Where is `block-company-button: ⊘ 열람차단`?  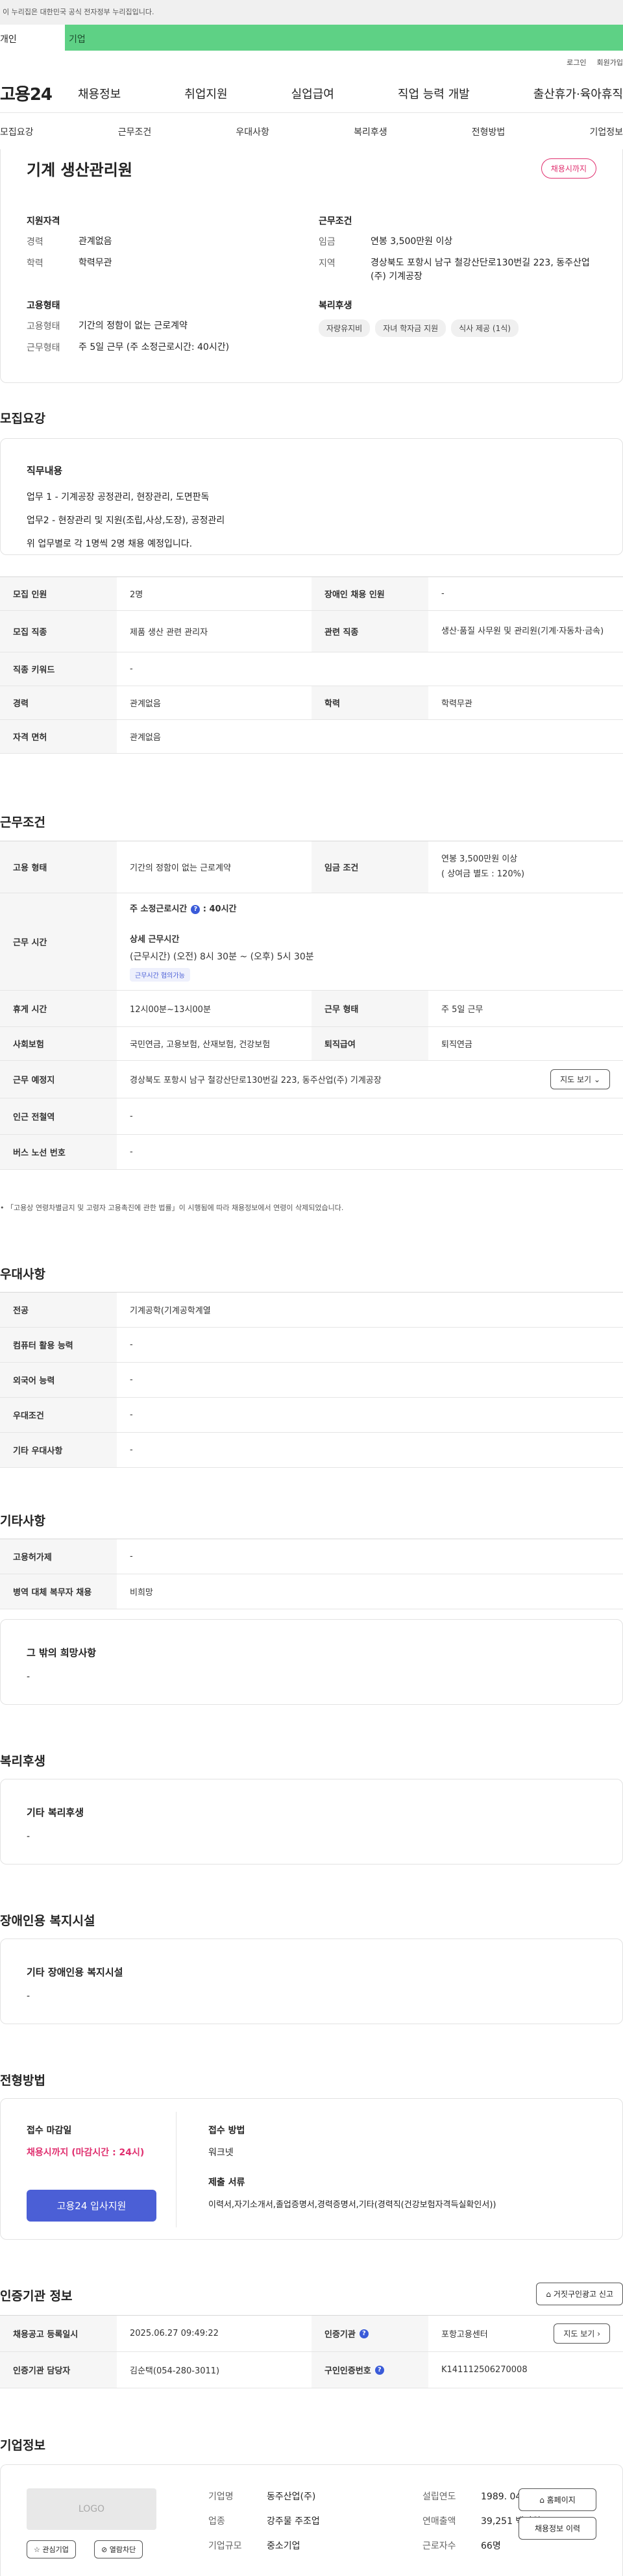 block-company-button: ⊘ 열람차단 is located at coordinates (118, 2549).